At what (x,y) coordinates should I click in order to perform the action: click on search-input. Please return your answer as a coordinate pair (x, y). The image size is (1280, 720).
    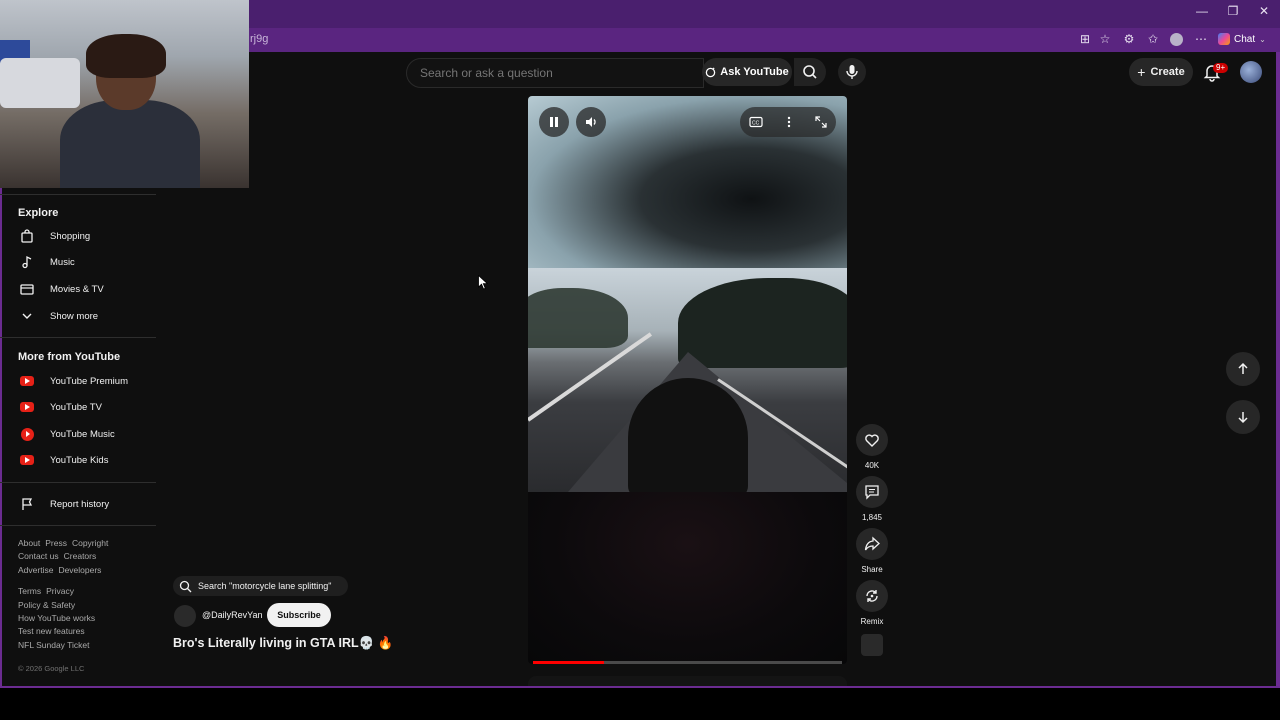
    Looking at the image, I should click on (555, 73).